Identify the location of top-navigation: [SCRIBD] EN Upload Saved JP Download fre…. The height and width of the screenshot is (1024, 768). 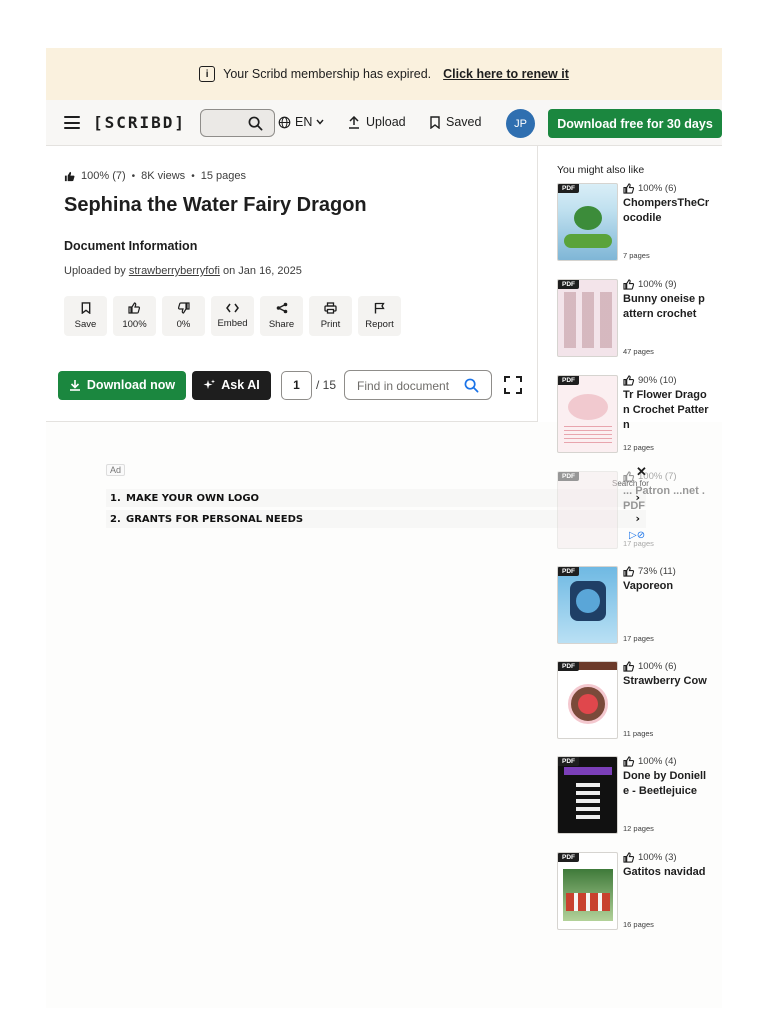
(384, 123).